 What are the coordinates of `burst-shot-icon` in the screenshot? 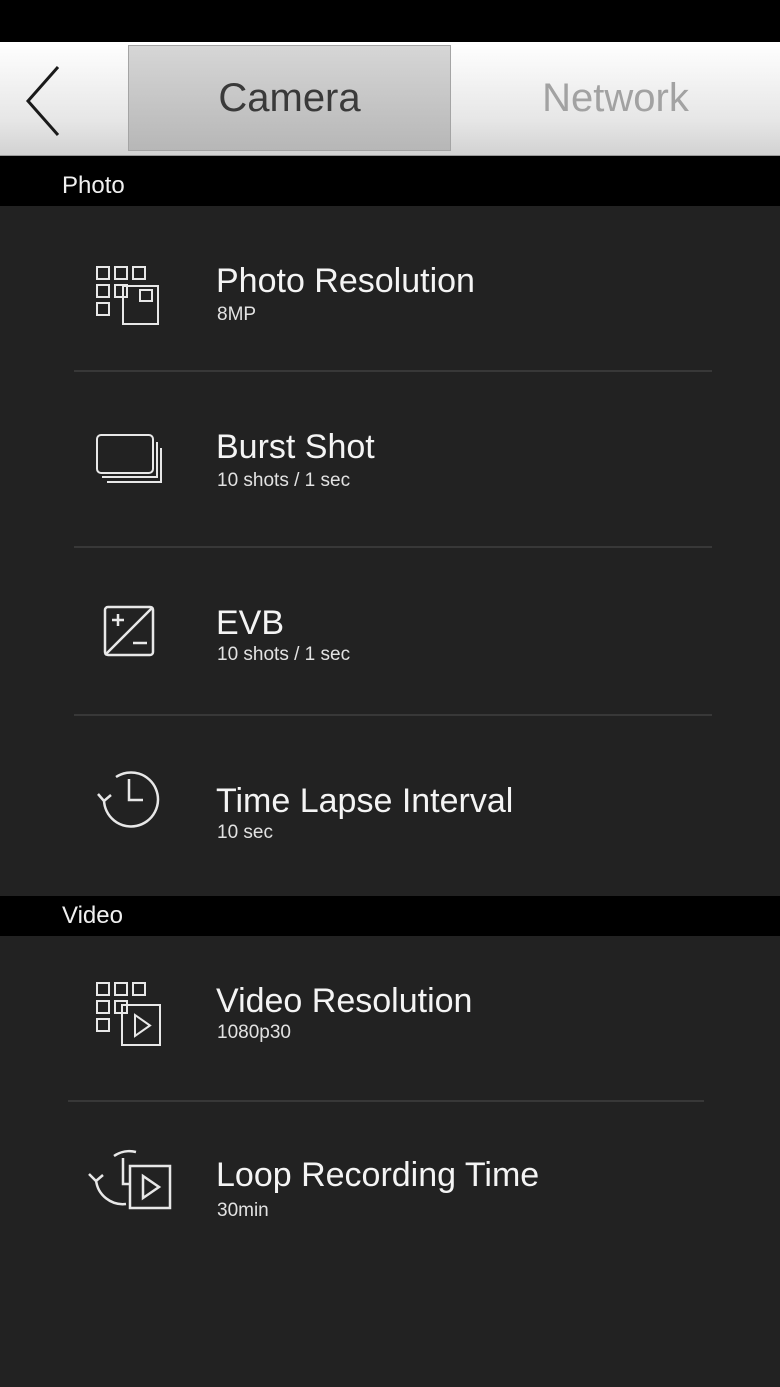 It's located at (129, 458).